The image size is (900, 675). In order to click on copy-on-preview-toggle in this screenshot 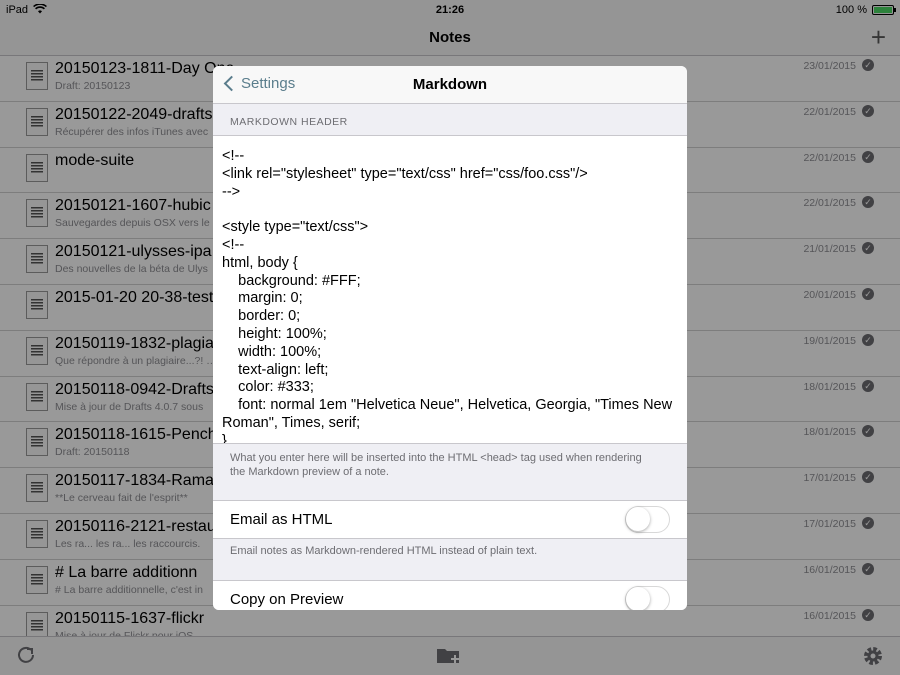, I will do `click(647, 598)`.